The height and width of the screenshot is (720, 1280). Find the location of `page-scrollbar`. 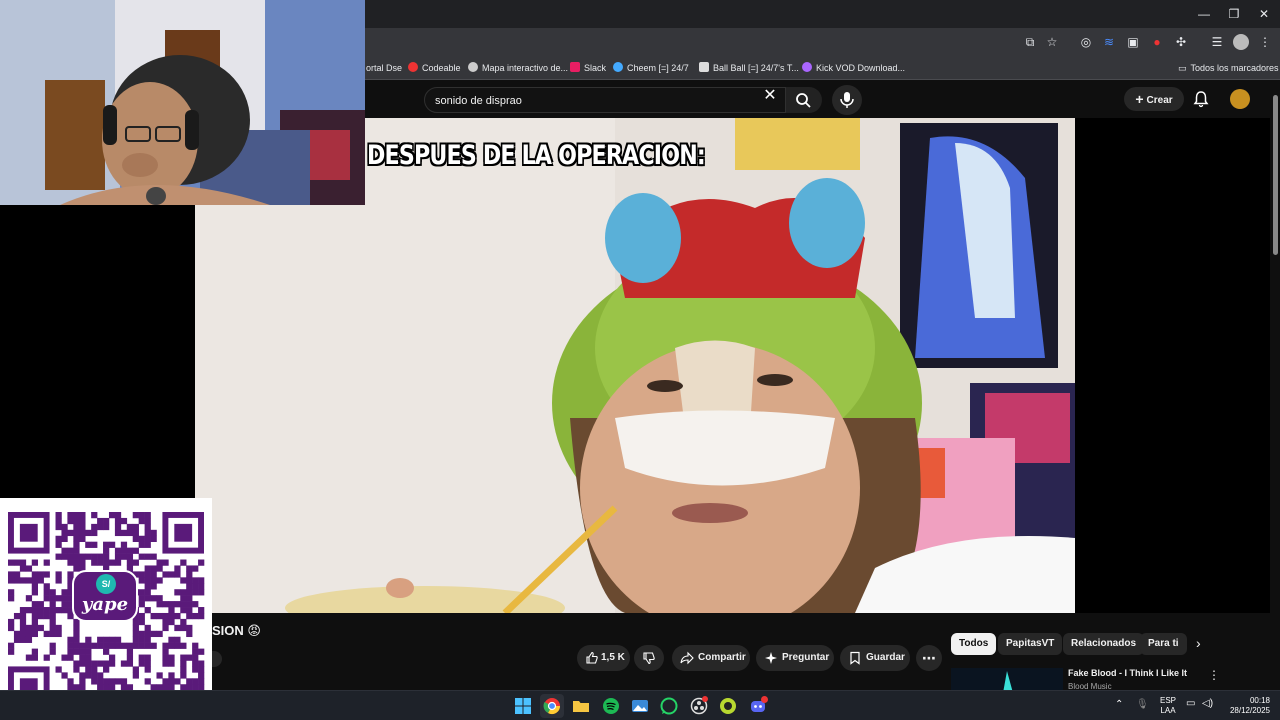

page-scrollbar is located at coordinates (1275, 387).